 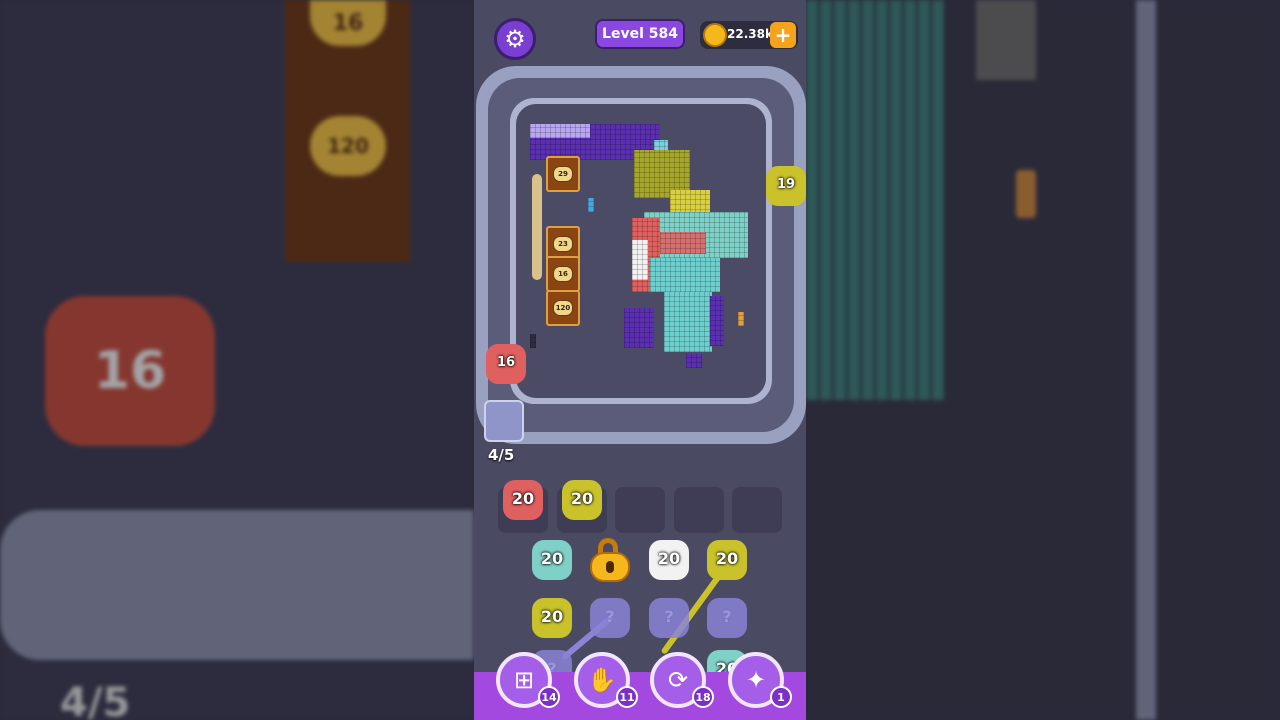 I want to click on conveyor-feeder, so click(x=504, y=421).